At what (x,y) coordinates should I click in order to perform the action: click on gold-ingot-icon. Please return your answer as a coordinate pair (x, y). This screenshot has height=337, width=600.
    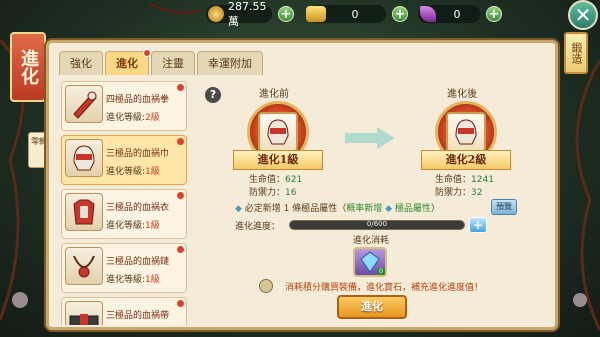
    Looking at the image, I should click on (316, 14).